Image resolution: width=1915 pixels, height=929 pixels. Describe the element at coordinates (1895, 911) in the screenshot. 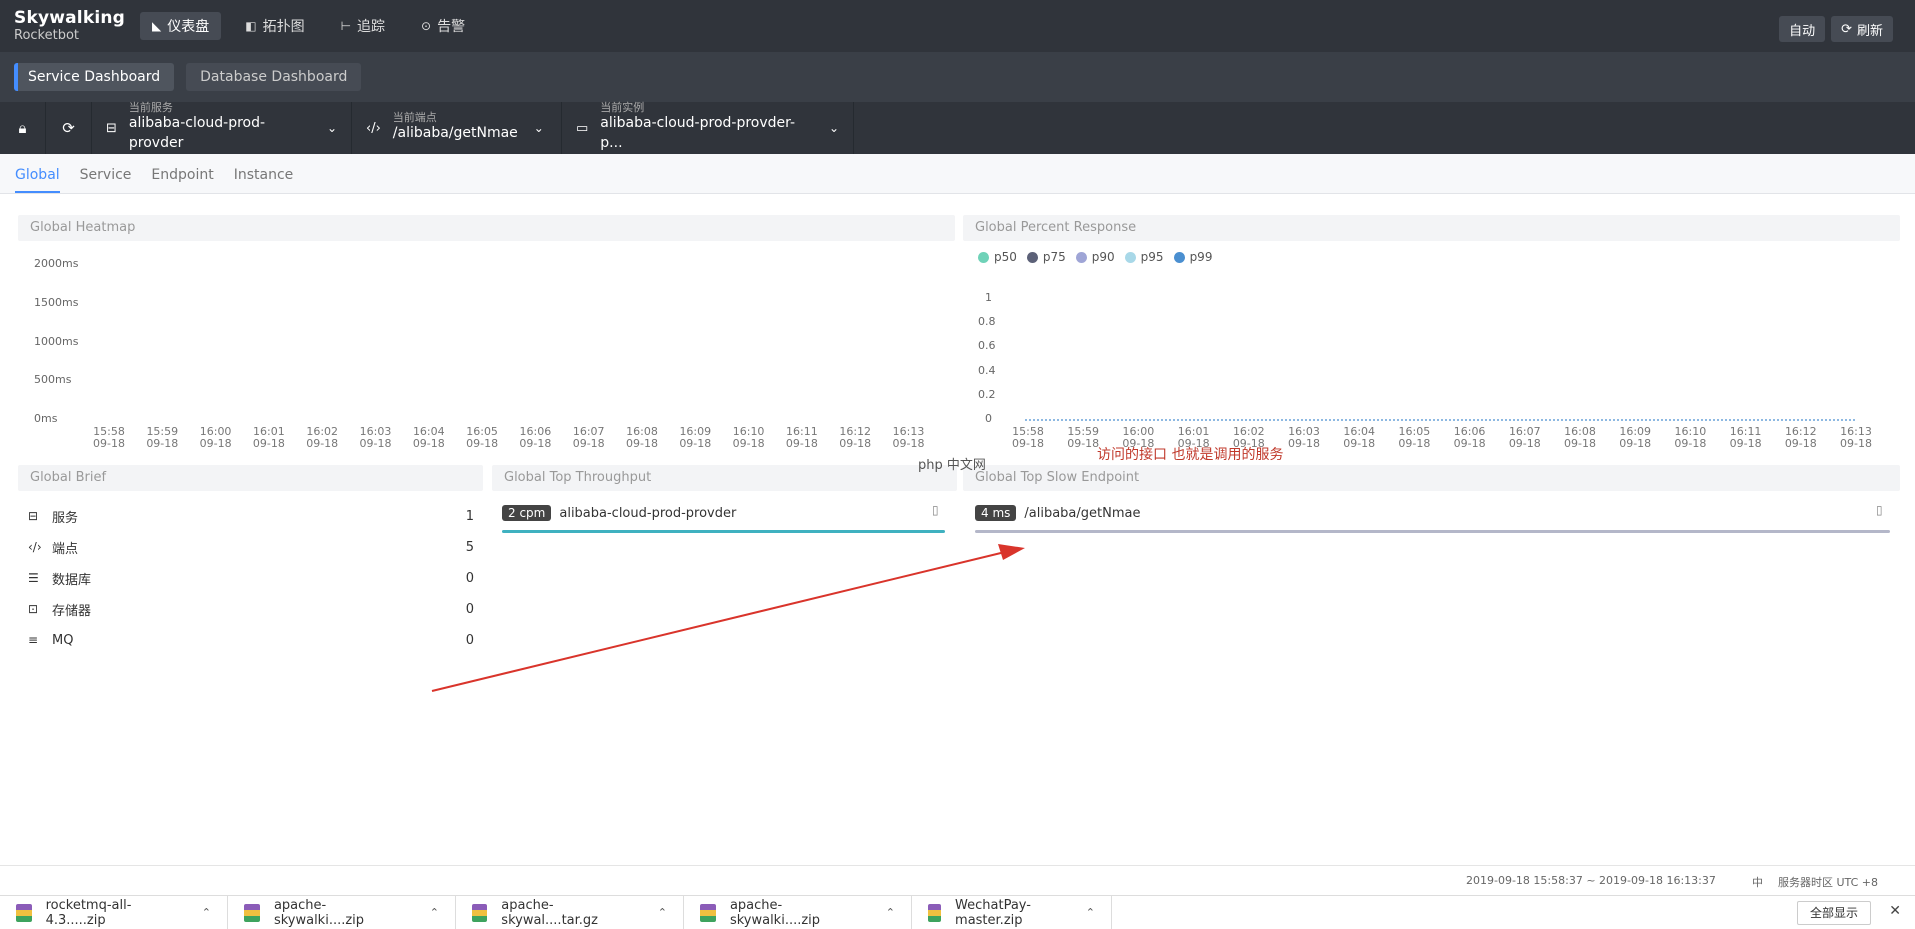

I see `close-icon: ✕` at that location.